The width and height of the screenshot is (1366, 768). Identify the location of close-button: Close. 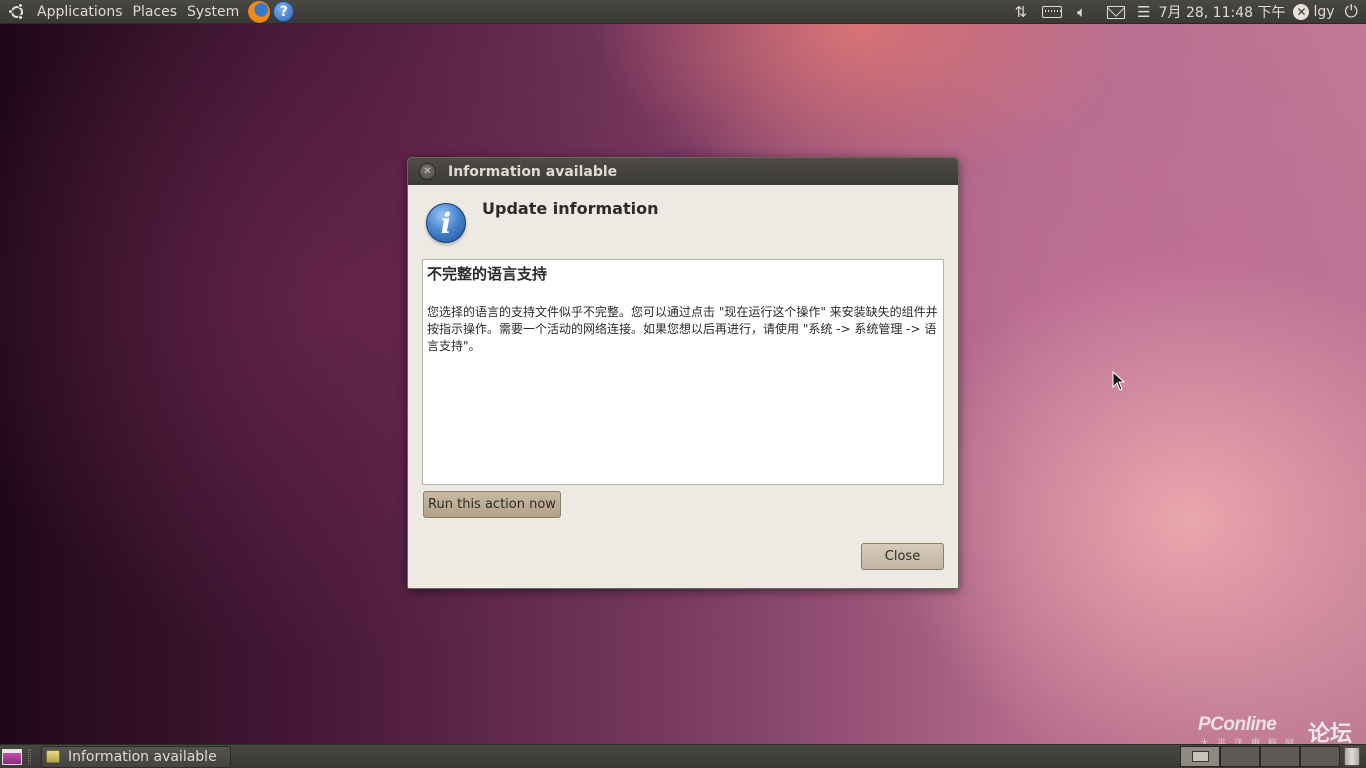
(902, 556).